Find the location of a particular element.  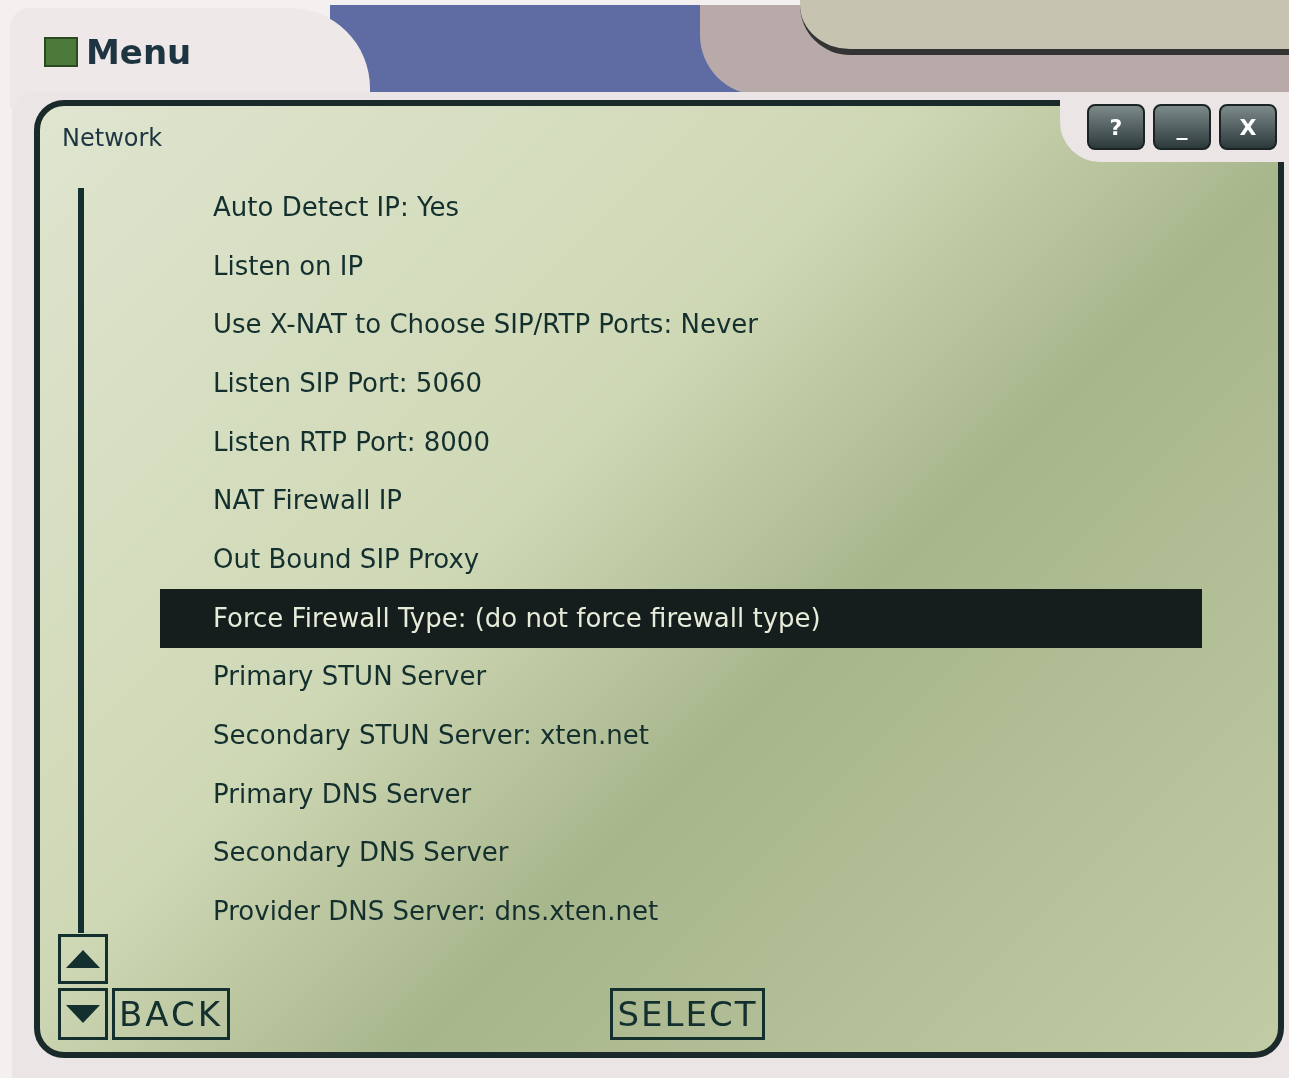

scroll-down-button is located at coordinates (83, 1014).